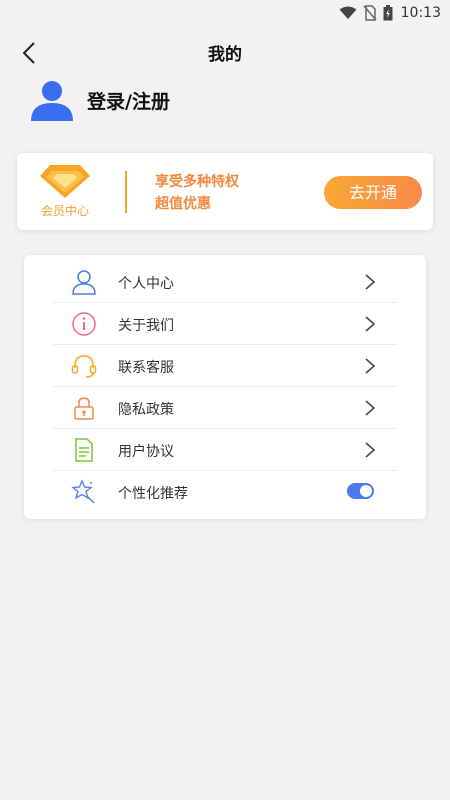  Describe the element at coordinates (126, 192) in the screenshot. I see `vip-divider` at that location.